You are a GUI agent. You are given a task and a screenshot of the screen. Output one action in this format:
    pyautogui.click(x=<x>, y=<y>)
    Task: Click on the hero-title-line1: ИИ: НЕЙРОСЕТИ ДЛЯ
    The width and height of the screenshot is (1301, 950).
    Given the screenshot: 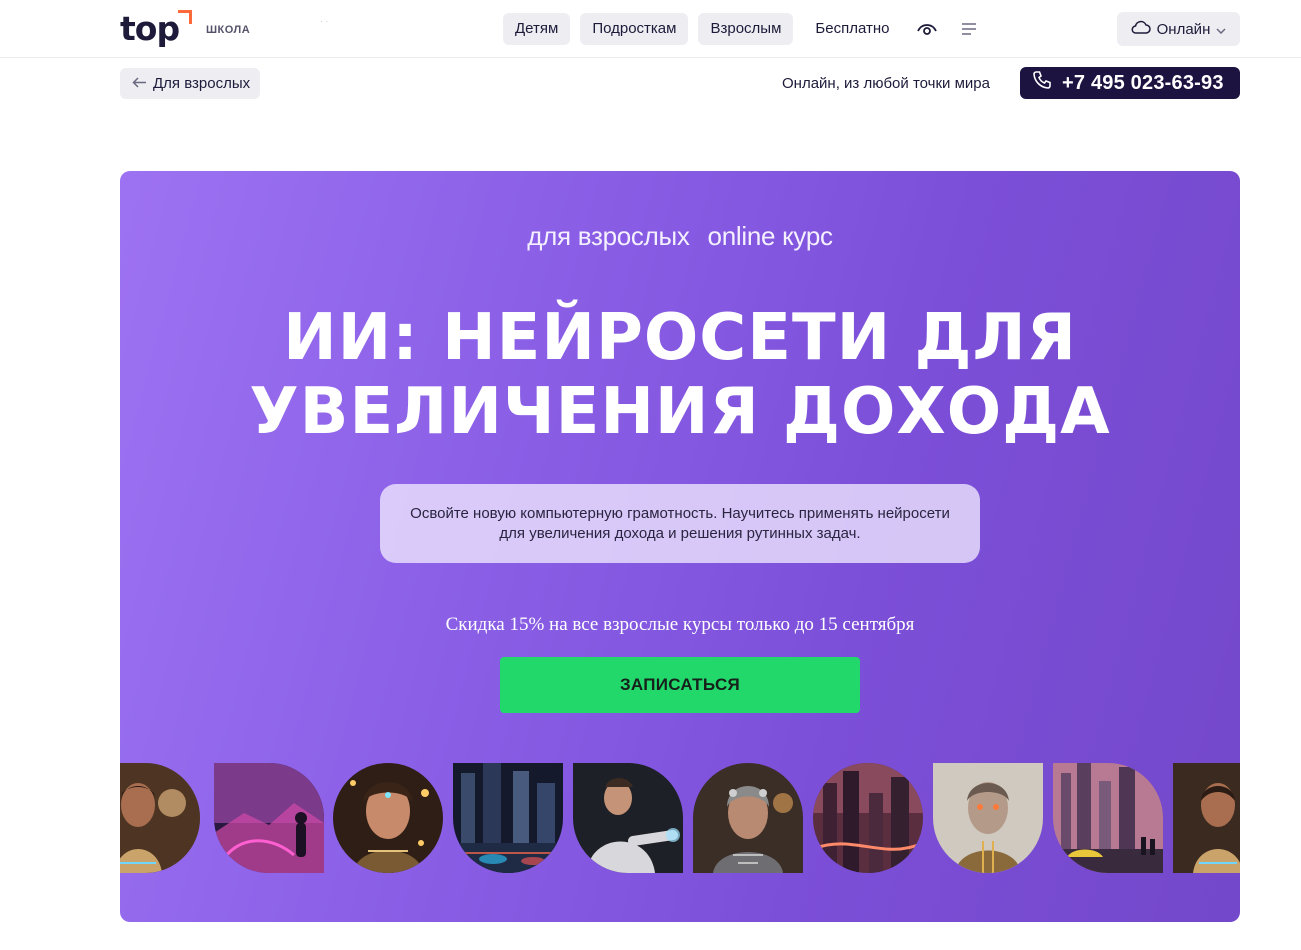 What is the action you would take?
    pyautogui.click(x=680, y=338)
    